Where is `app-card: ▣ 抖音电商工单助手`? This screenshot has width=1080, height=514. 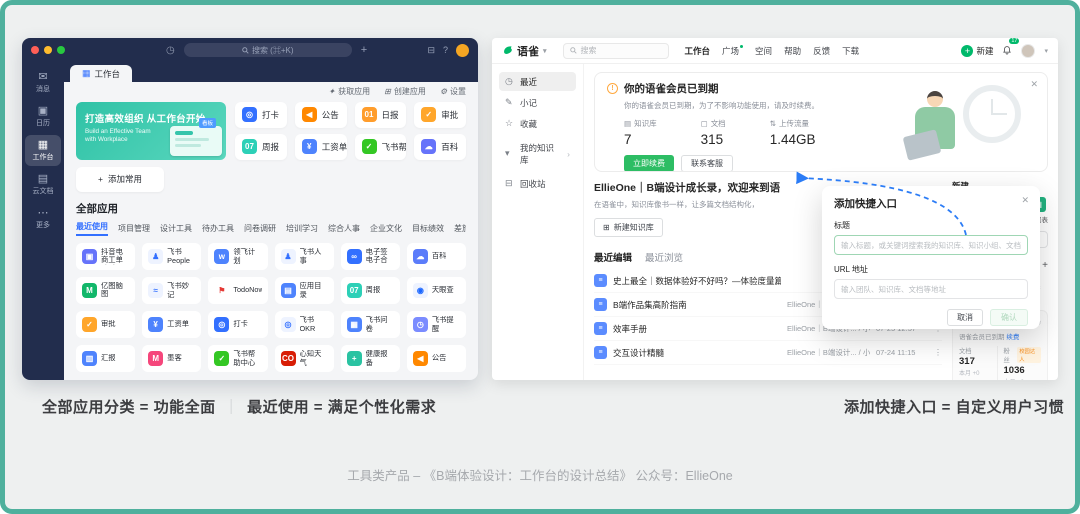
app-card: ▣ 抖音电商工单助手 is located at coordinates (106, 256).